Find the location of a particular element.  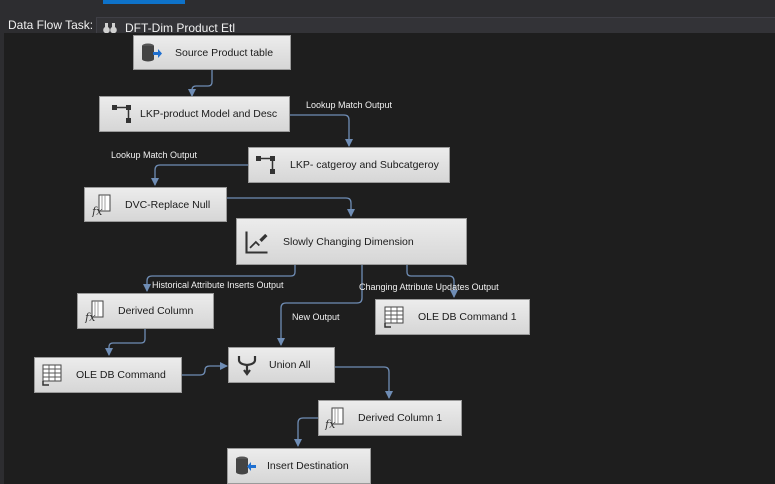

node-label: OLE DB Command is located at coordinates (121, 375).